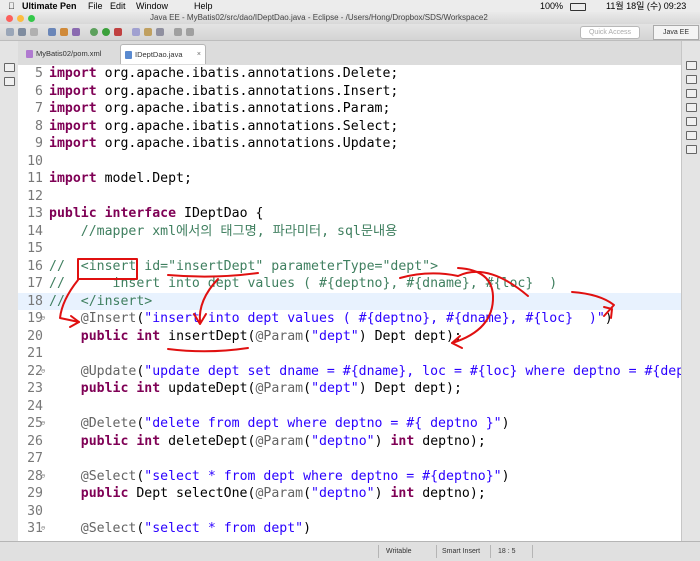 The image size is (700, 561). What do you see at coordinates (35, 178) in the screenshot?
I see `line-number: 11` at bounding box center [35, 178].